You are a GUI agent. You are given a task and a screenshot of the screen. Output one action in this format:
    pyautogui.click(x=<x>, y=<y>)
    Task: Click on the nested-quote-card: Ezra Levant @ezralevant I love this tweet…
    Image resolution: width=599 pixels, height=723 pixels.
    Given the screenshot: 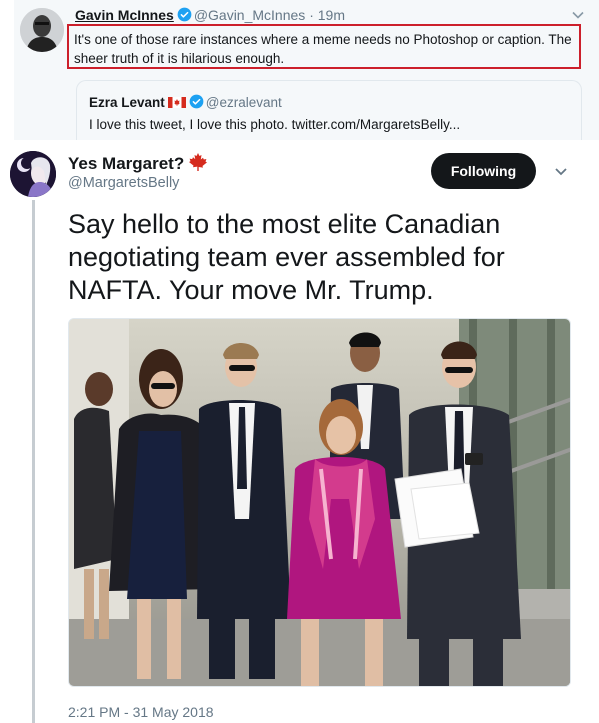 What is the action you would take?
    pyautogui.click(x=329, y=110)
    